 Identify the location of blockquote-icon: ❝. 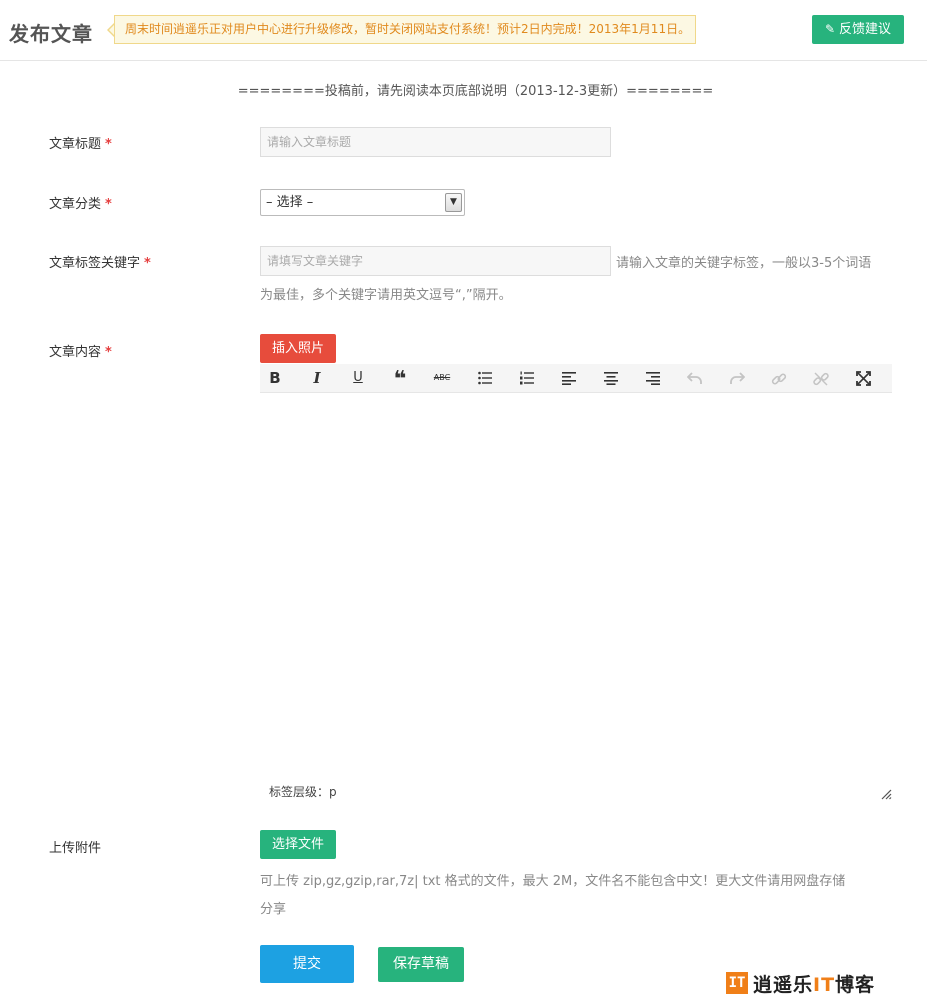
(400, 379).